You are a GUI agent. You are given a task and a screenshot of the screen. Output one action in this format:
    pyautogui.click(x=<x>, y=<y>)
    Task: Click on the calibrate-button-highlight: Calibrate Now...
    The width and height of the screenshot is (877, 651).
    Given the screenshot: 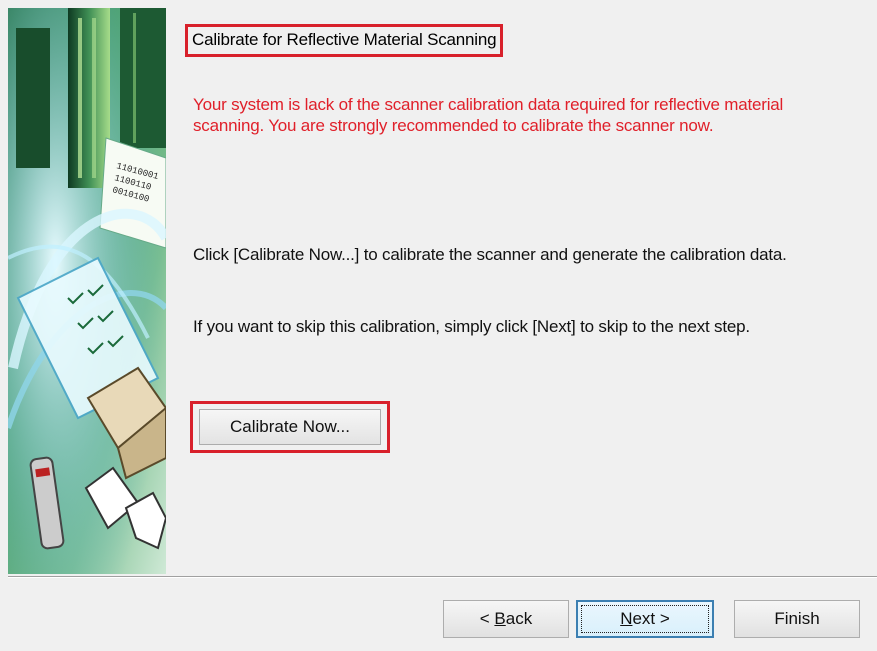 What is the action you would take?
    pyautogui.click(x=290, y=427)
    